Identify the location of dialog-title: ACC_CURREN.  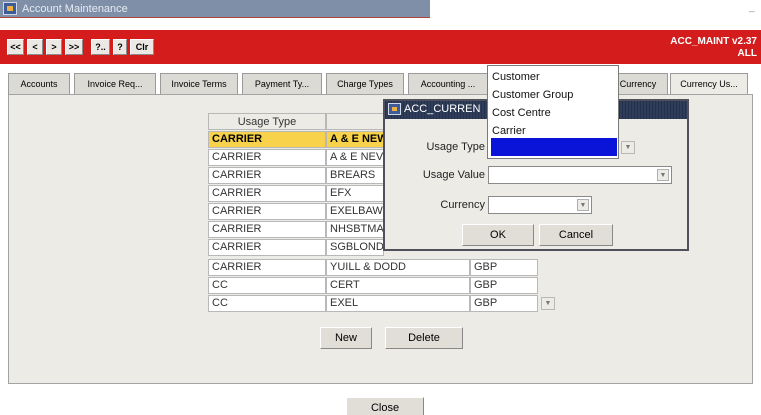
(442, 109).